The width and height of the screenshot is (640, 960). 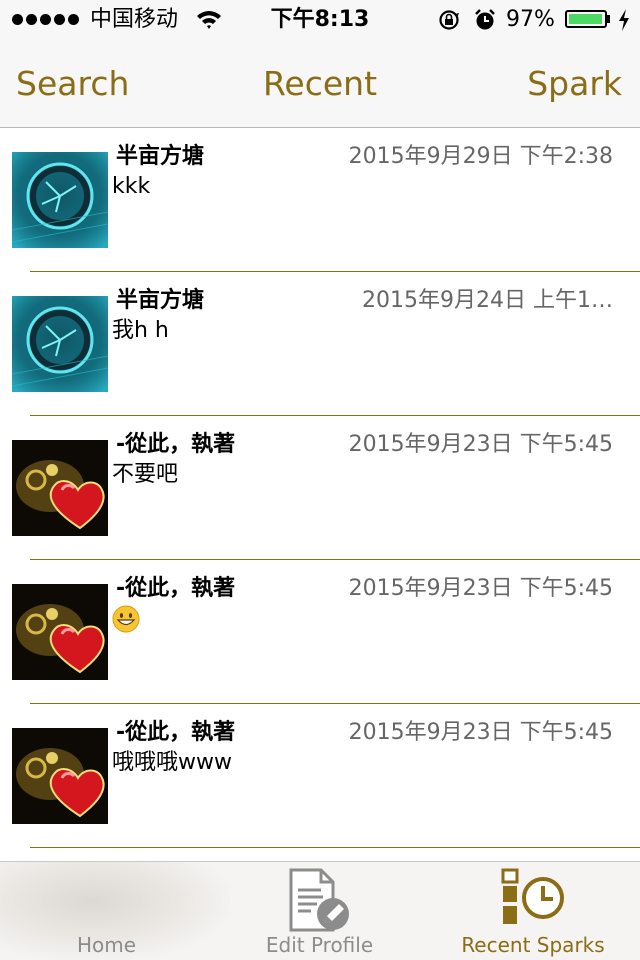 I want to click on spark-button: Spark, so click(x=574, y=84).